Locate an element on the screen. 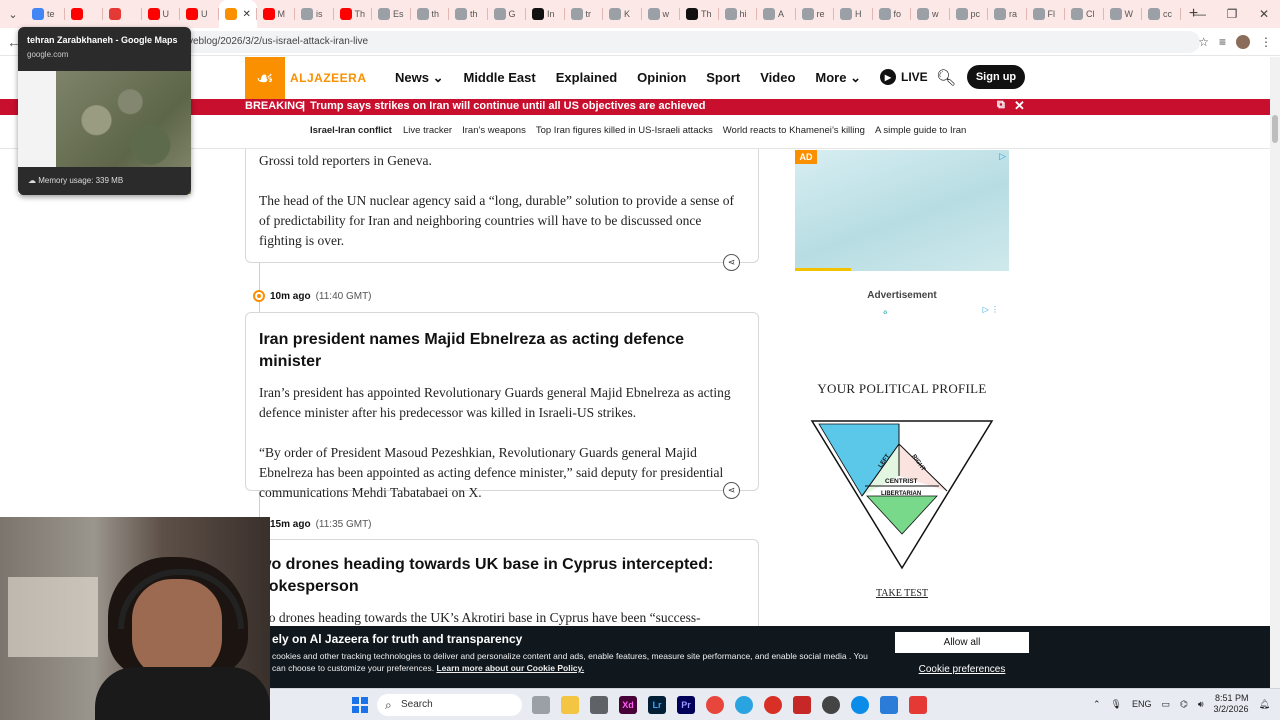  browser-tab: A is located at coordinates (776, 14).